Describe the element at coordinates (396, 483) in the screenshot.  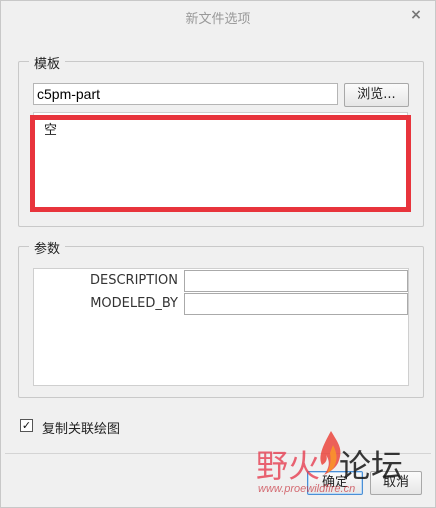
I see `cancel-button: 取消` at that location.